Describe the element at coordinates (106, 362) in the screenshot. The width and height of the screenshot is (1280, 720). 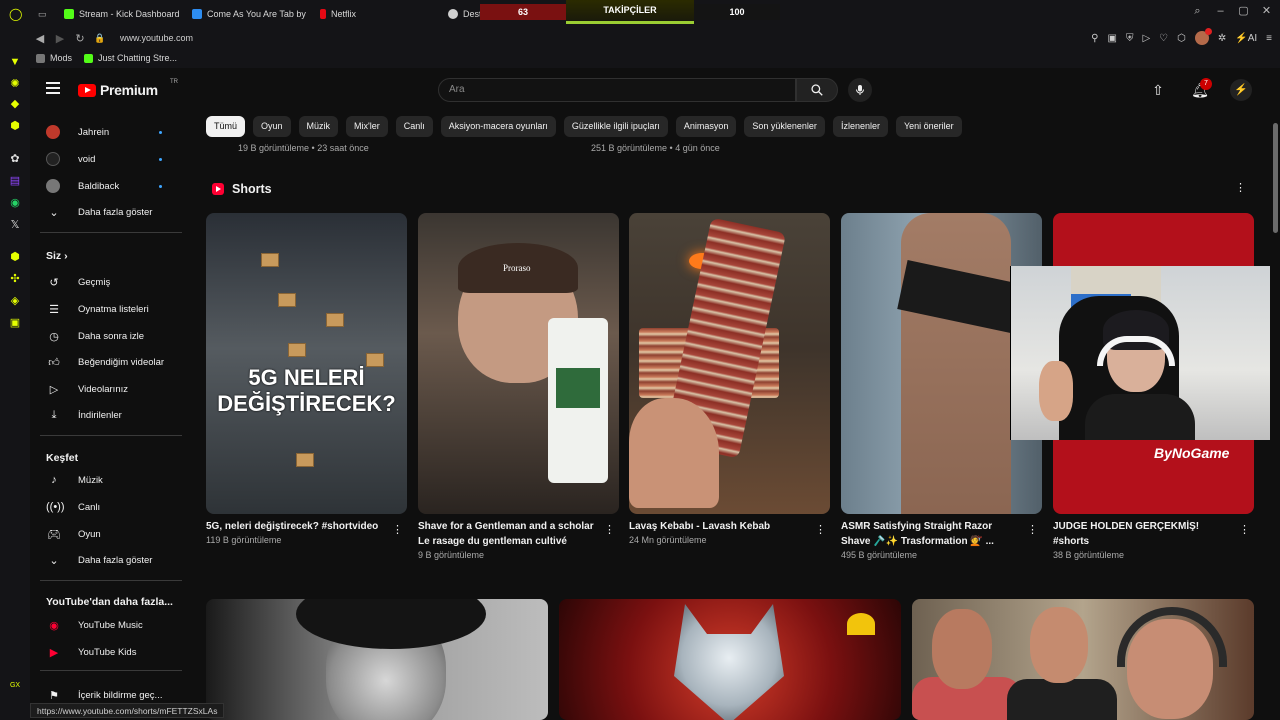
I see `sidebar-item-liked-videos: 👍︎ Beğendiğim videolar` at that location.